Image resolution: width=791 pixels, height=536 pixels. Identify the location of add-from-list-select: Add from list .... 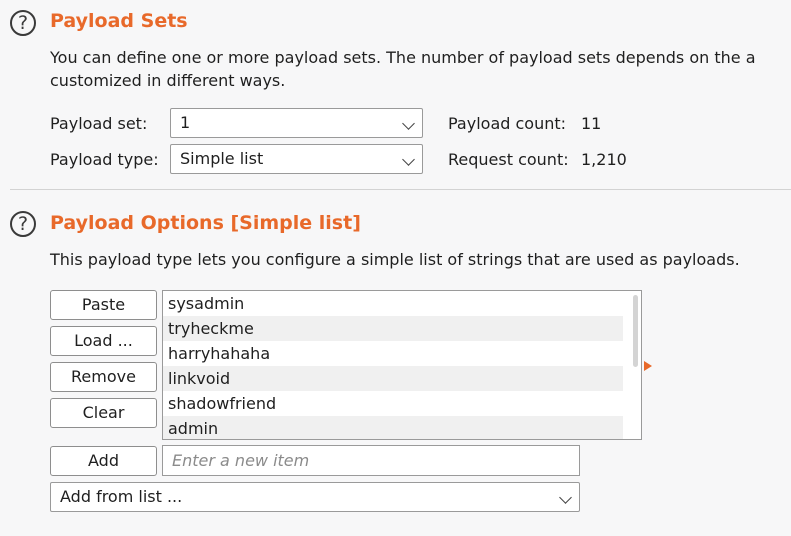
(315, 497).